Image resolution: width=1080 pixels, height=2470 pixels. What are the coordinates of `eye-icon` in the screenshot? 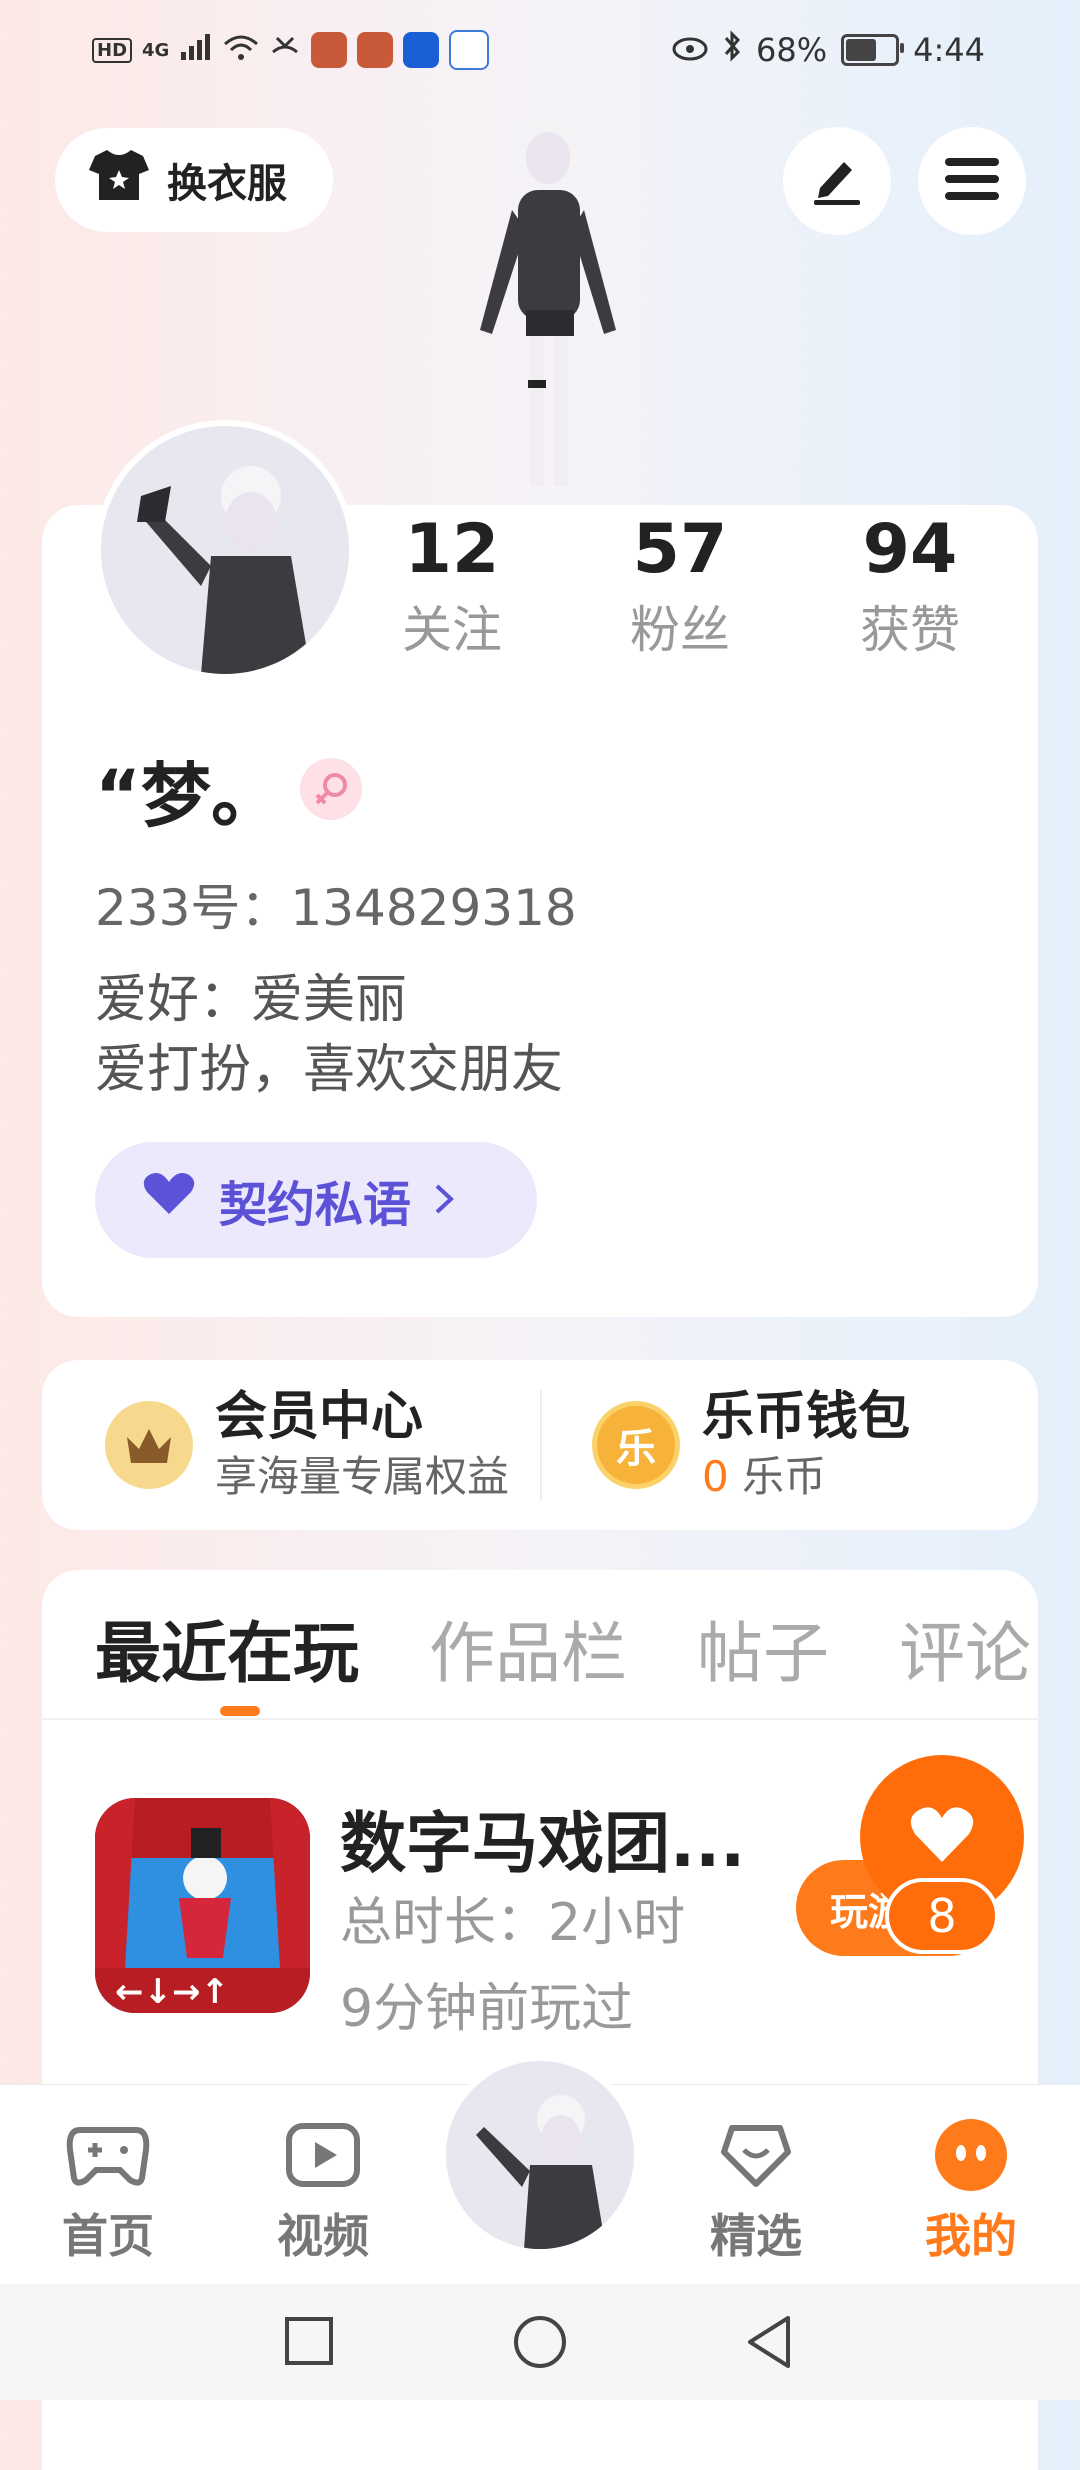 It's located at (690, 50).